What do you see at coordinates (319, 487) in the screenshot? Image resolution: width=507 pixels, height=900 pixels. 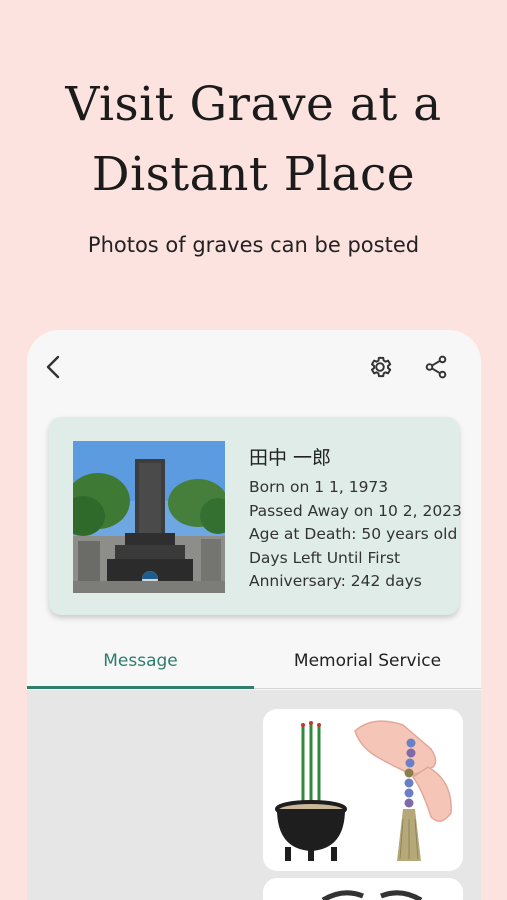 I see `born-date: Born on 1 1, 1973` at bounding box center [319, 487].